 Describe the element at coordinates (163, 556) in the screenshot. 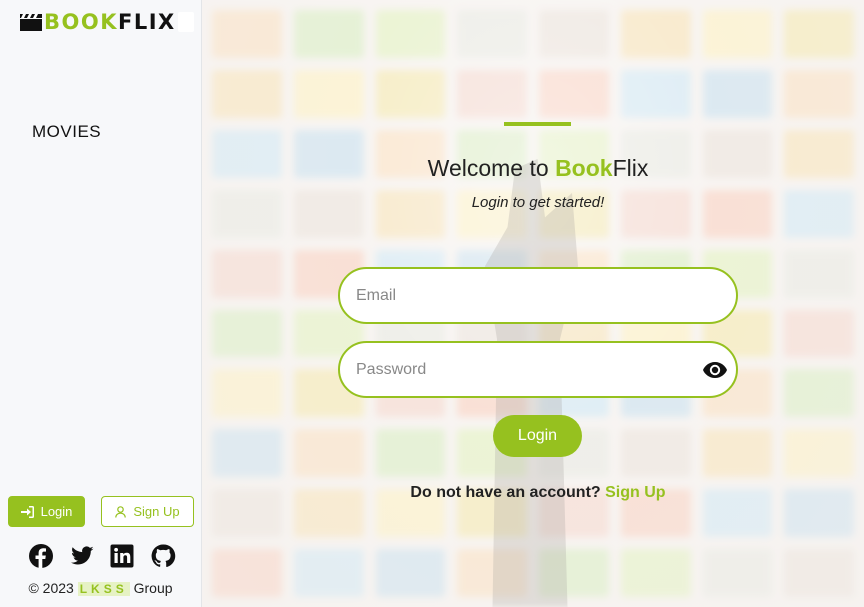

I see `github-icon` at that location.